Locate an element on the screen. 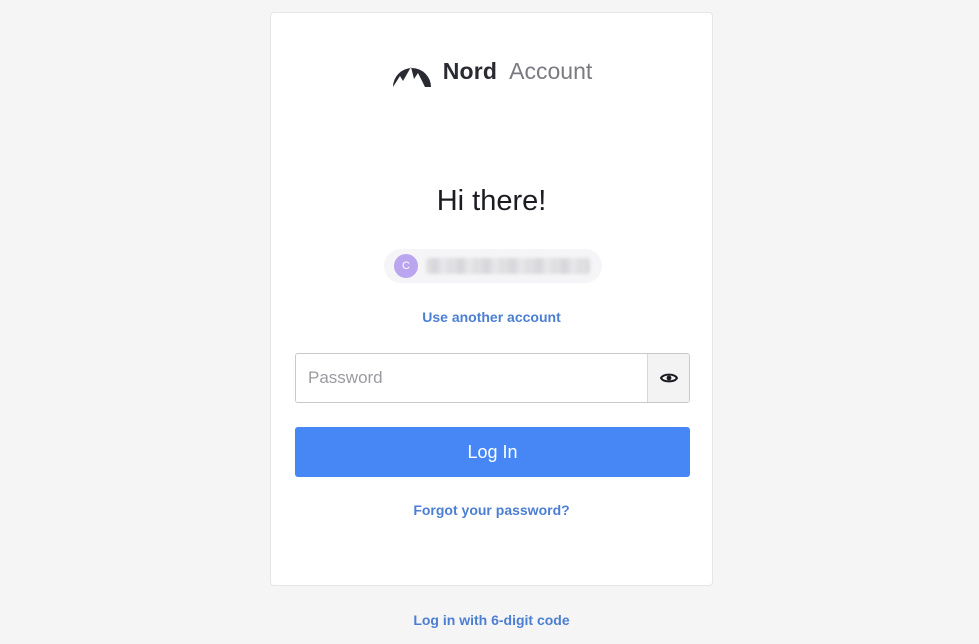 This screenshot has height=644, width=979. forgot-password-row: Forgot your password? is located at coordinates (491, 511).